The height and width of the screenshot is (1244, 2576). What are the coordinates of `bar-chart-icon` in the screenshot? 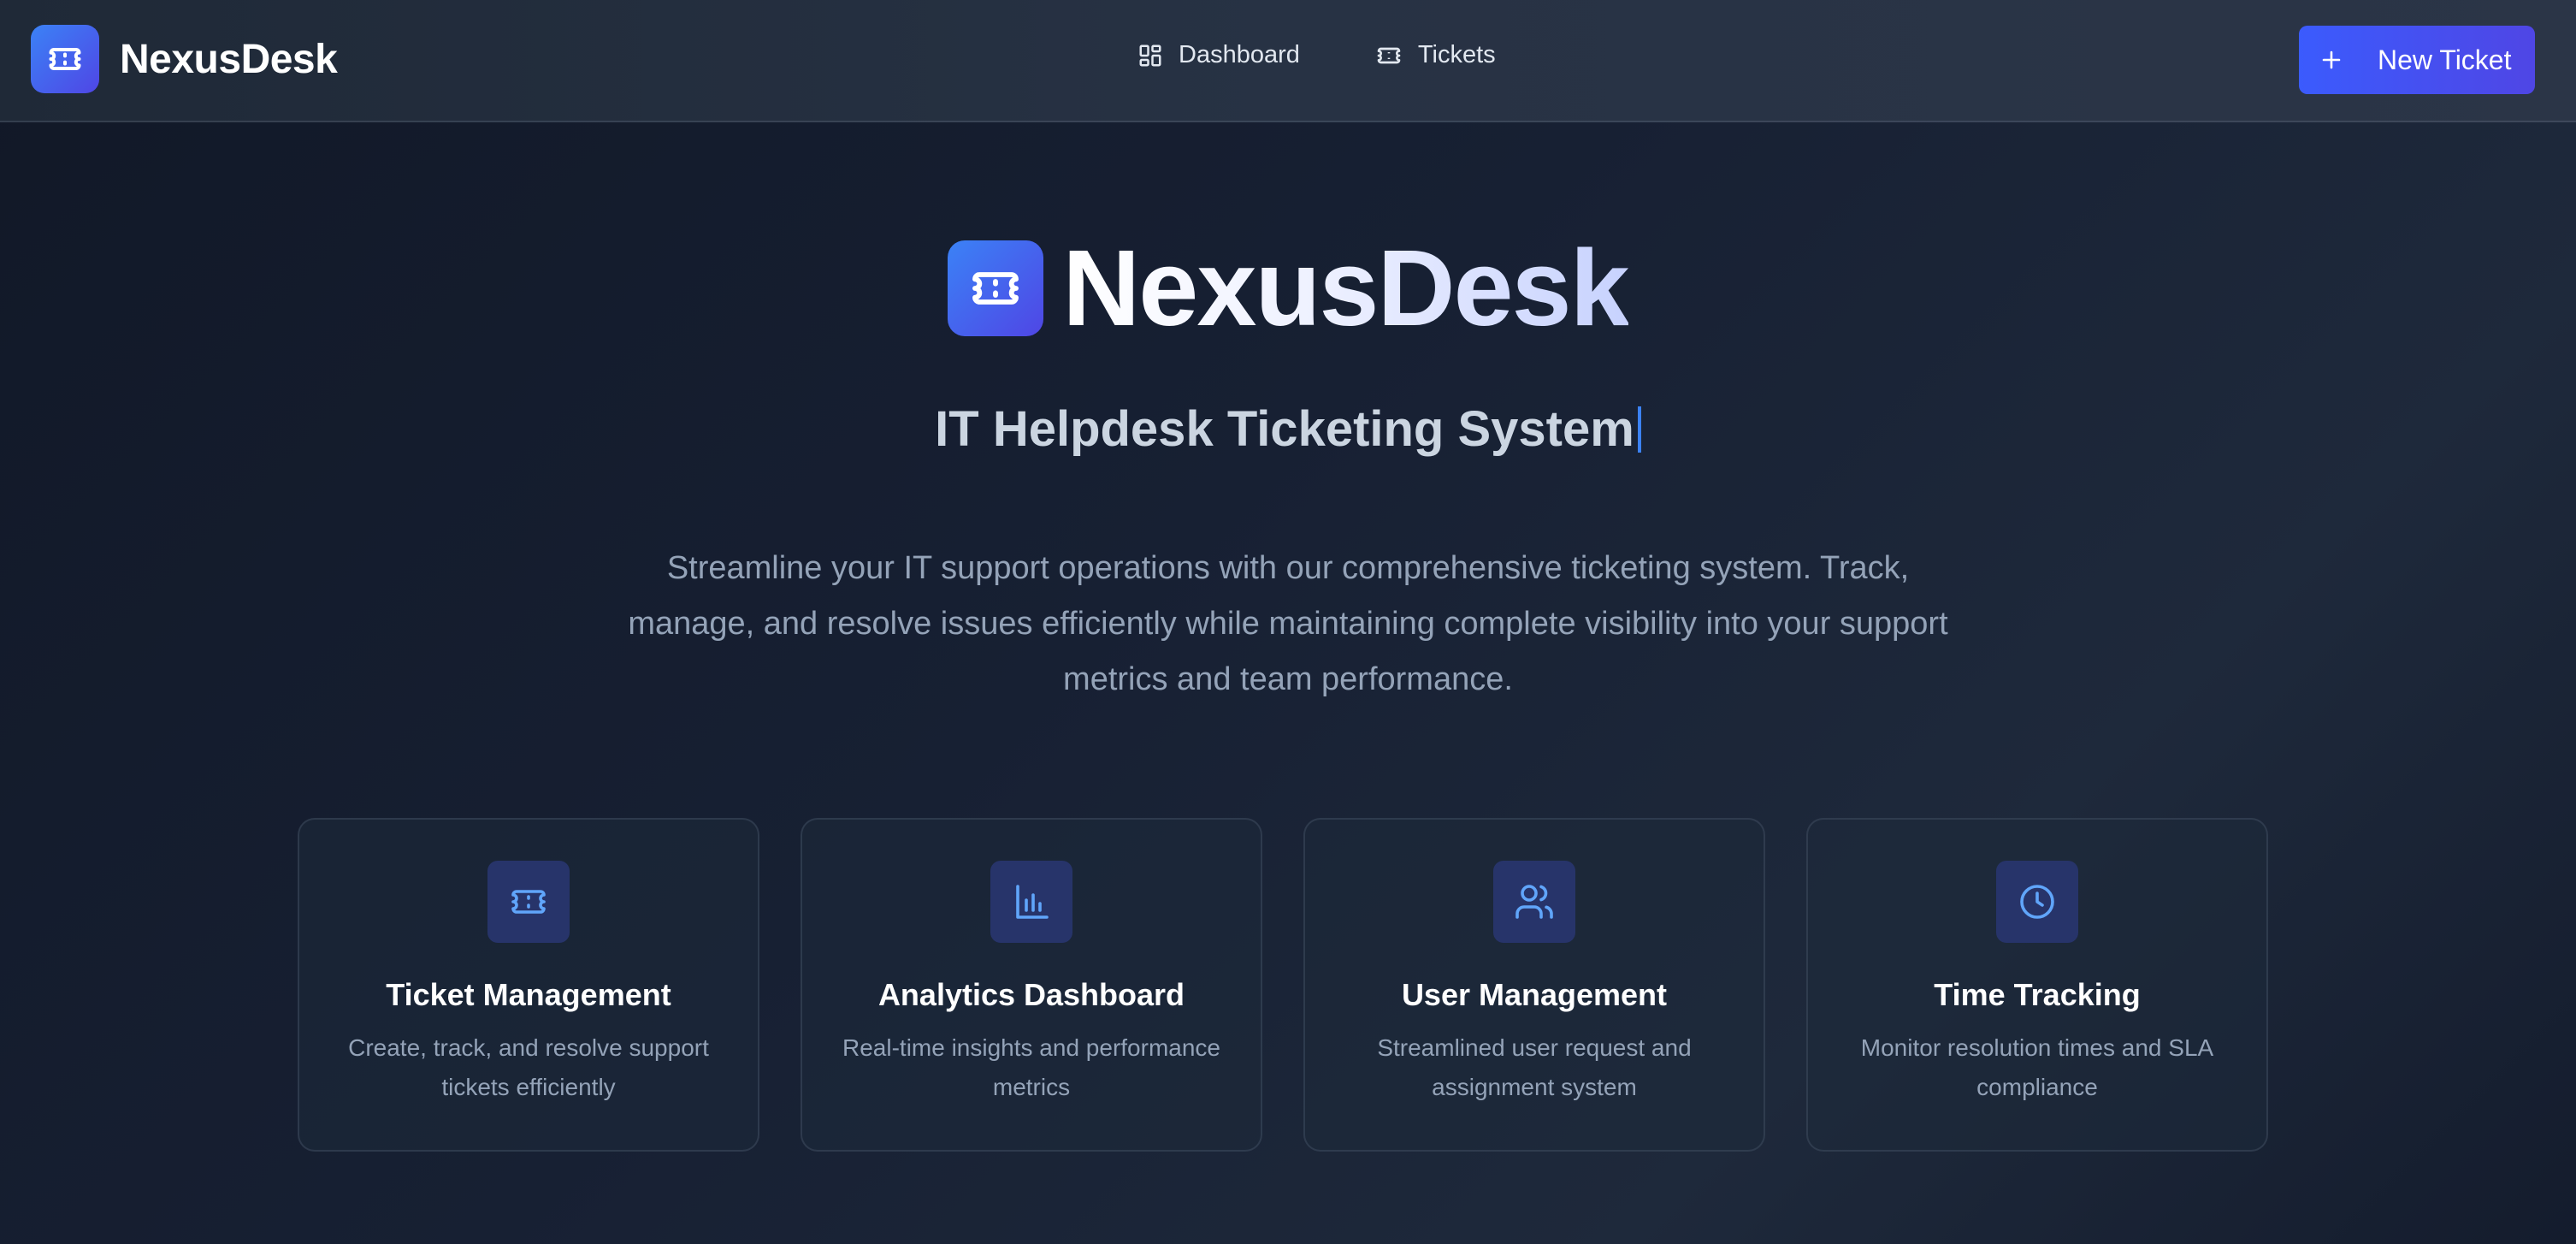 It's located at (1031, 902).